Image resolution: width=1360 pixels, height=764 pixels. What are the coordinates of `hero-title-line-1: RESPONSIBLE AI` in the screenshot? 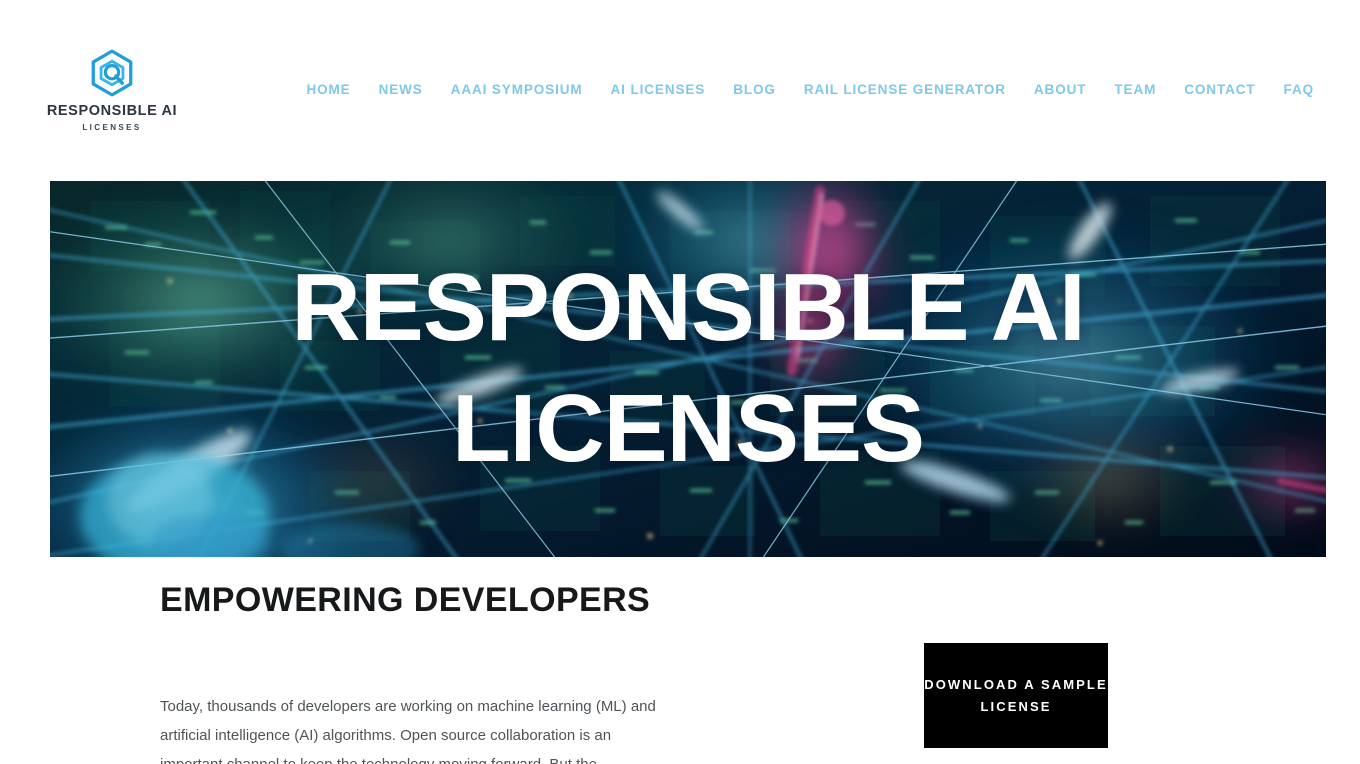 It's located at (688, 308).